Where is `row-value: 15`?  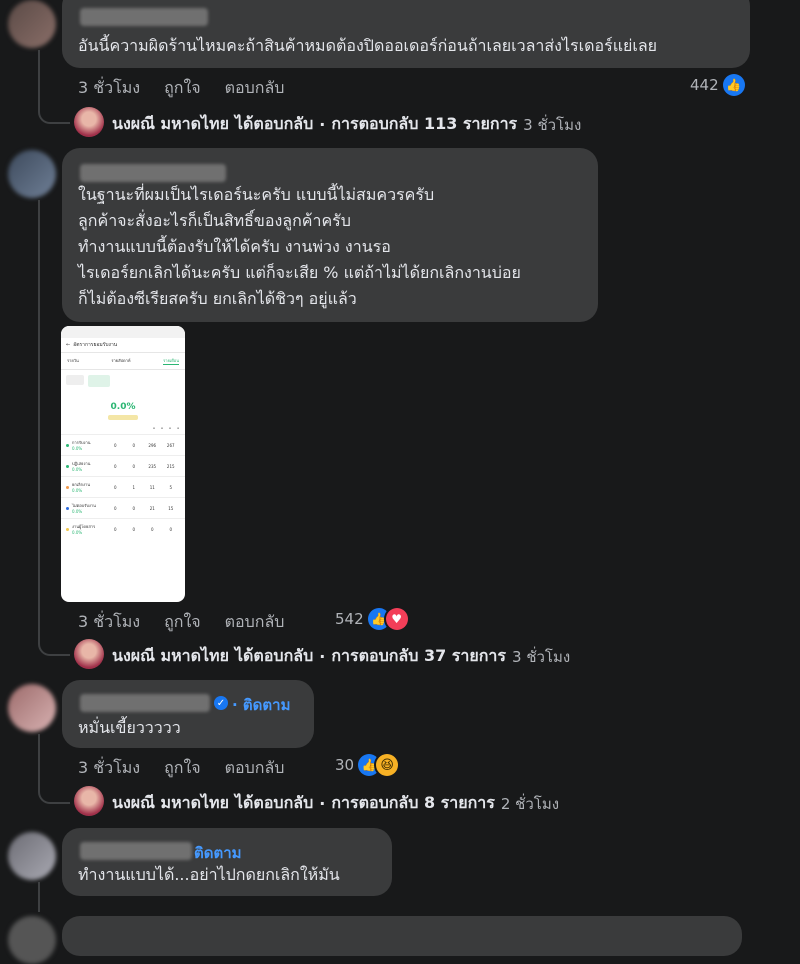 row-value: 15 is located at coordinates (171, 508).